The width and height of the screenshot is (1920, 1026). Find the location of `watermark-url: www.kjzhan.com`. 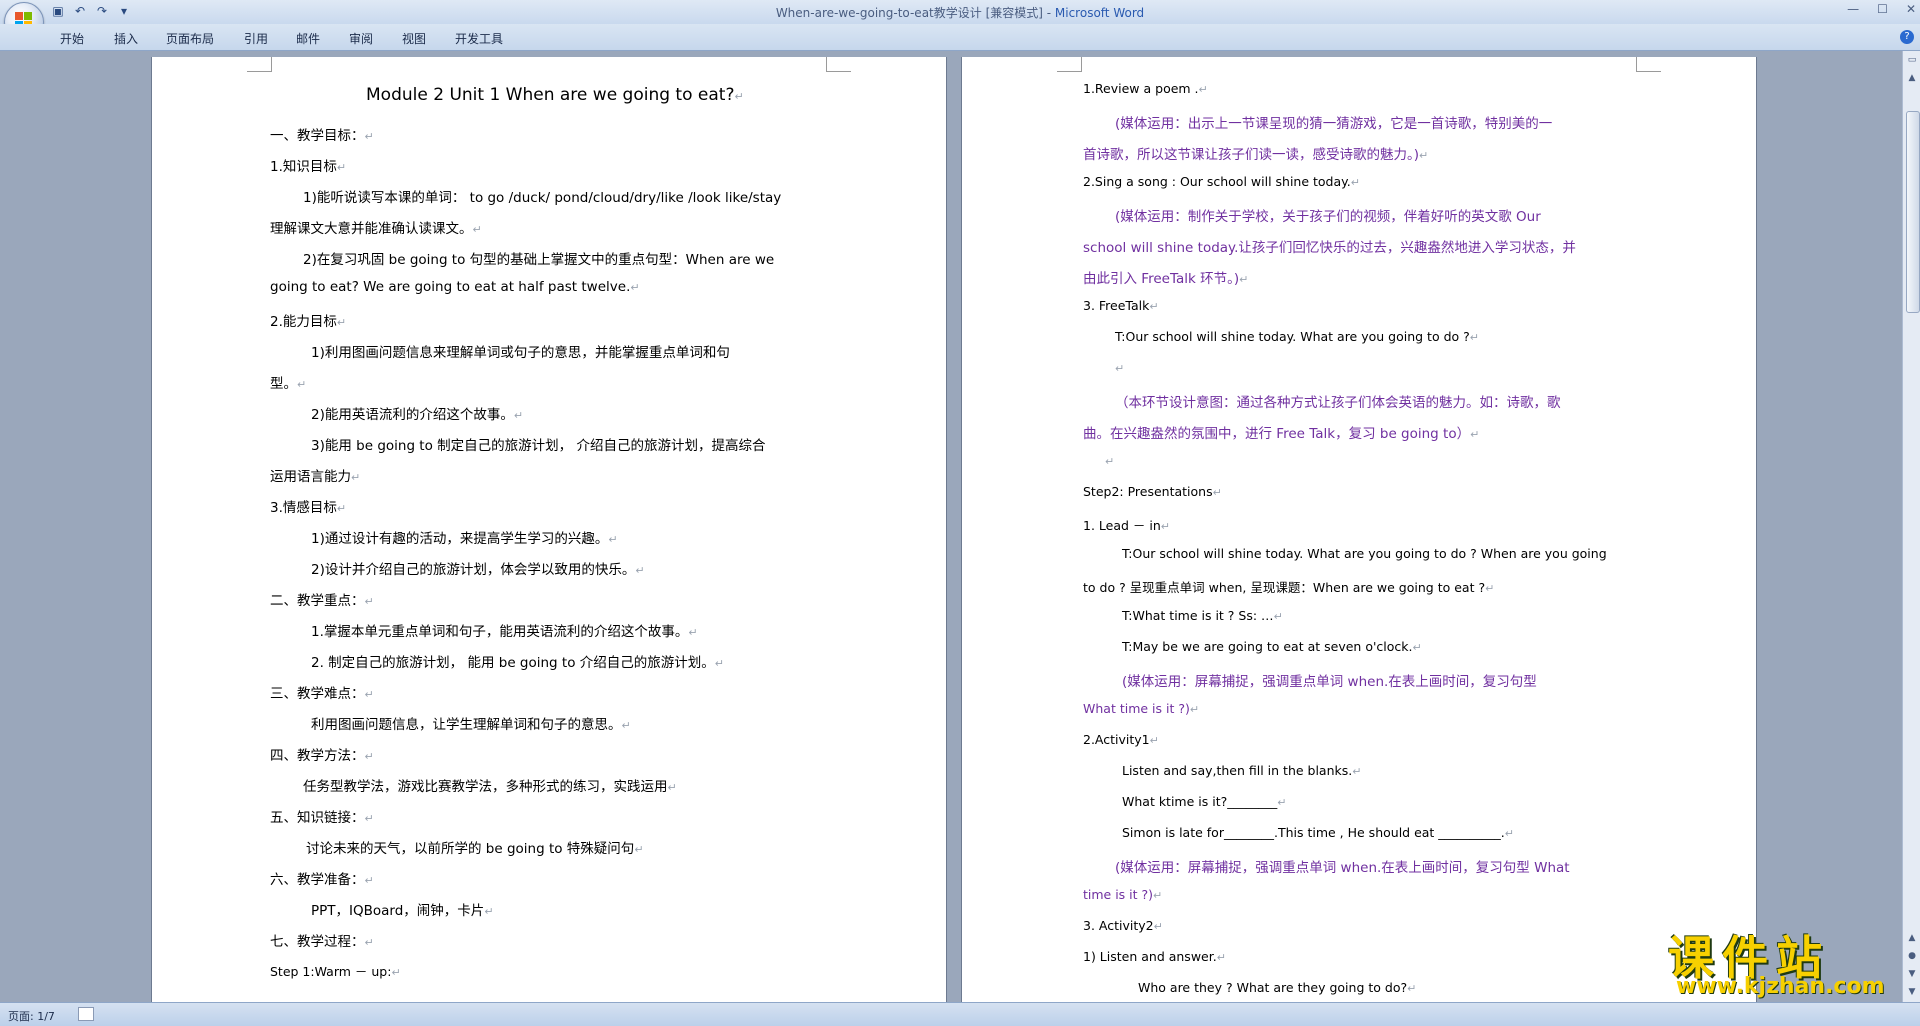

watermark-url: www.kjzhan.com is located at coordinates (1780, 986).